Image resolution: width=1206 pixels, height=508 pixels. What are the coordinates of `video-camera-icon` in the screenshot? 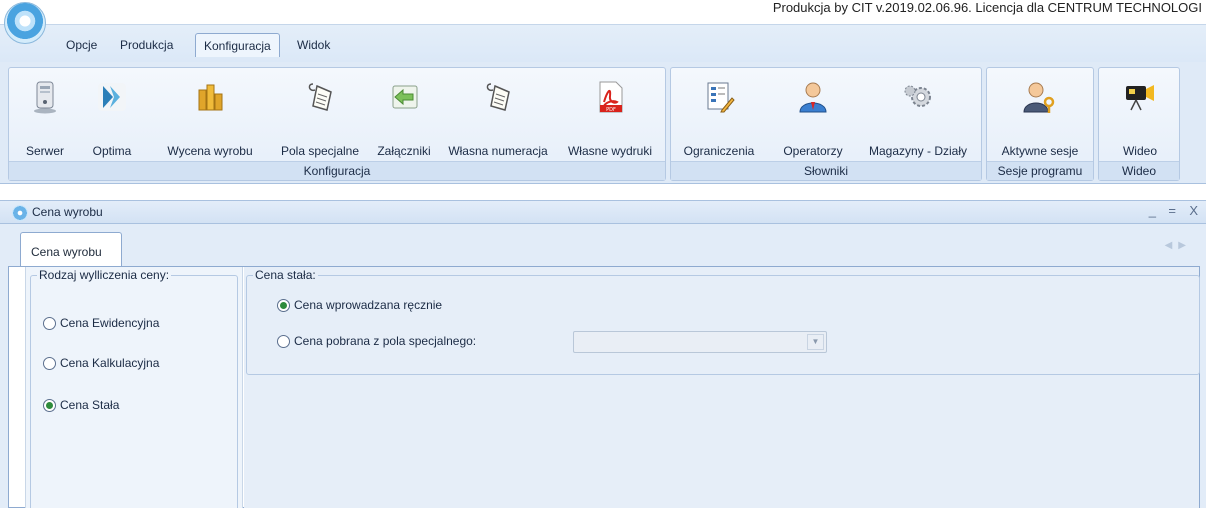 It's located at (1140, 98).